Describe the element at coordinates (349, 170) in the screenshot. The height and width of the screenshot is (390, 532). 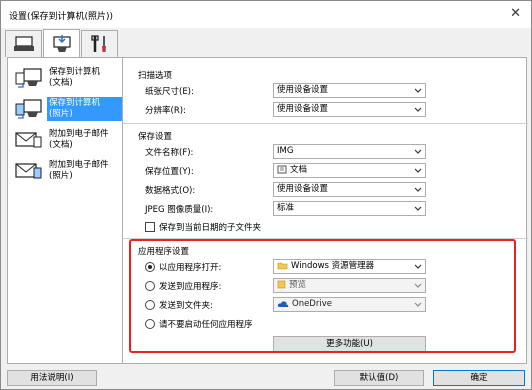
I see `save-location-select: 文档` at that location.